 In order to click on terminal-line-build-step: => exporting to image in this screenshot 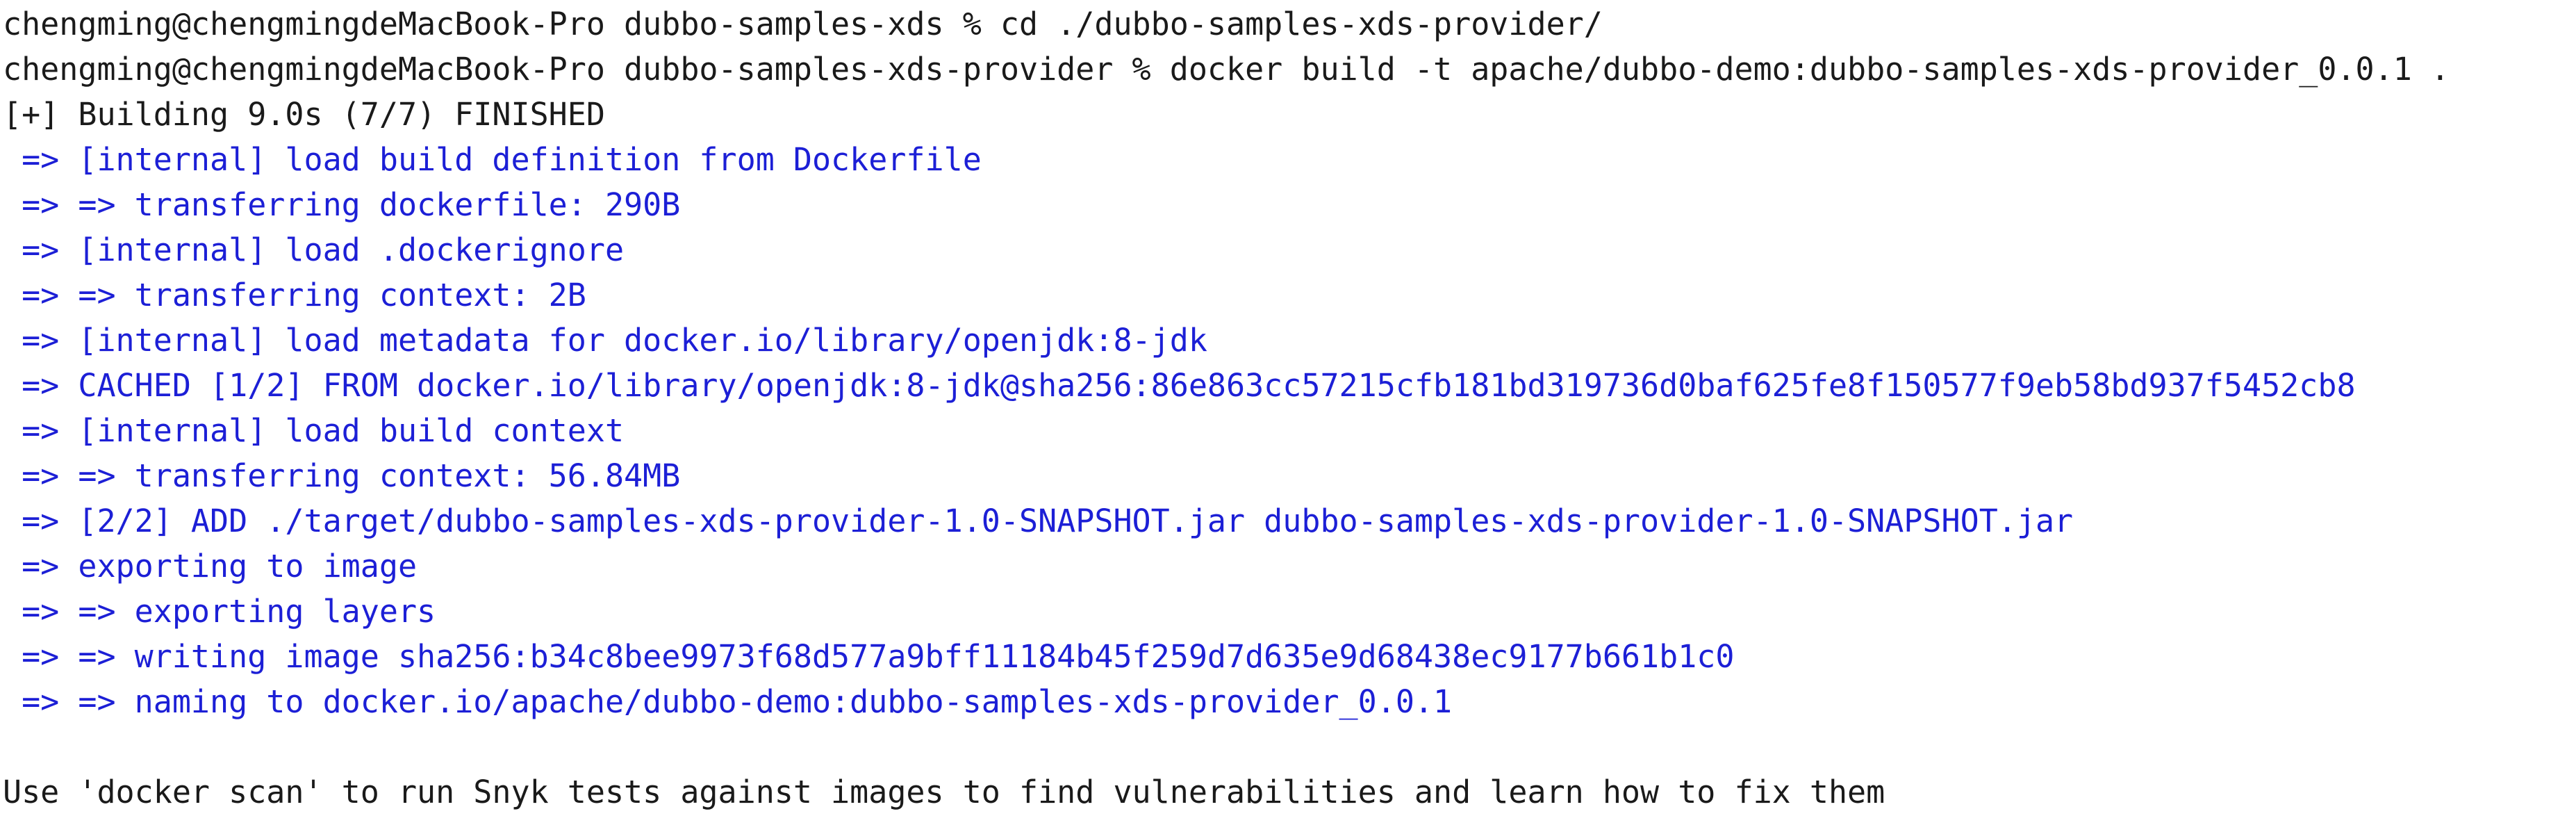, I will do `click(211, 566)`.